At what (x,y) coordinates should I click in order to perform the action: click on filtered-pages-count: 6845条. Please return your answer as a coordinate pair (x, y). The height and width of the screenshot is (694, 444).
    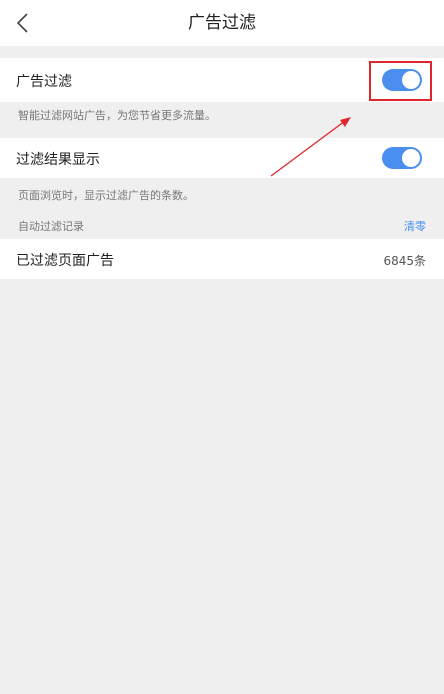
    Looking at the image, I should click on (404, 261).